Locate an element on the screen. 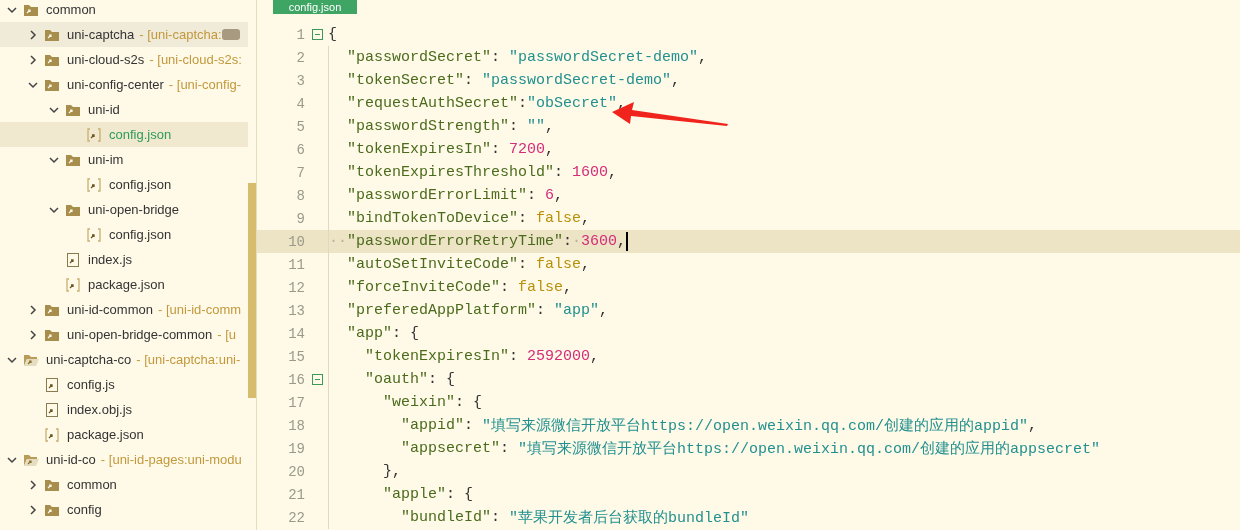 The height and width of the screenshot is (530, 1240). tree-item: uni-id-common - [uni-id-comm is located at coordinates (124, 309).